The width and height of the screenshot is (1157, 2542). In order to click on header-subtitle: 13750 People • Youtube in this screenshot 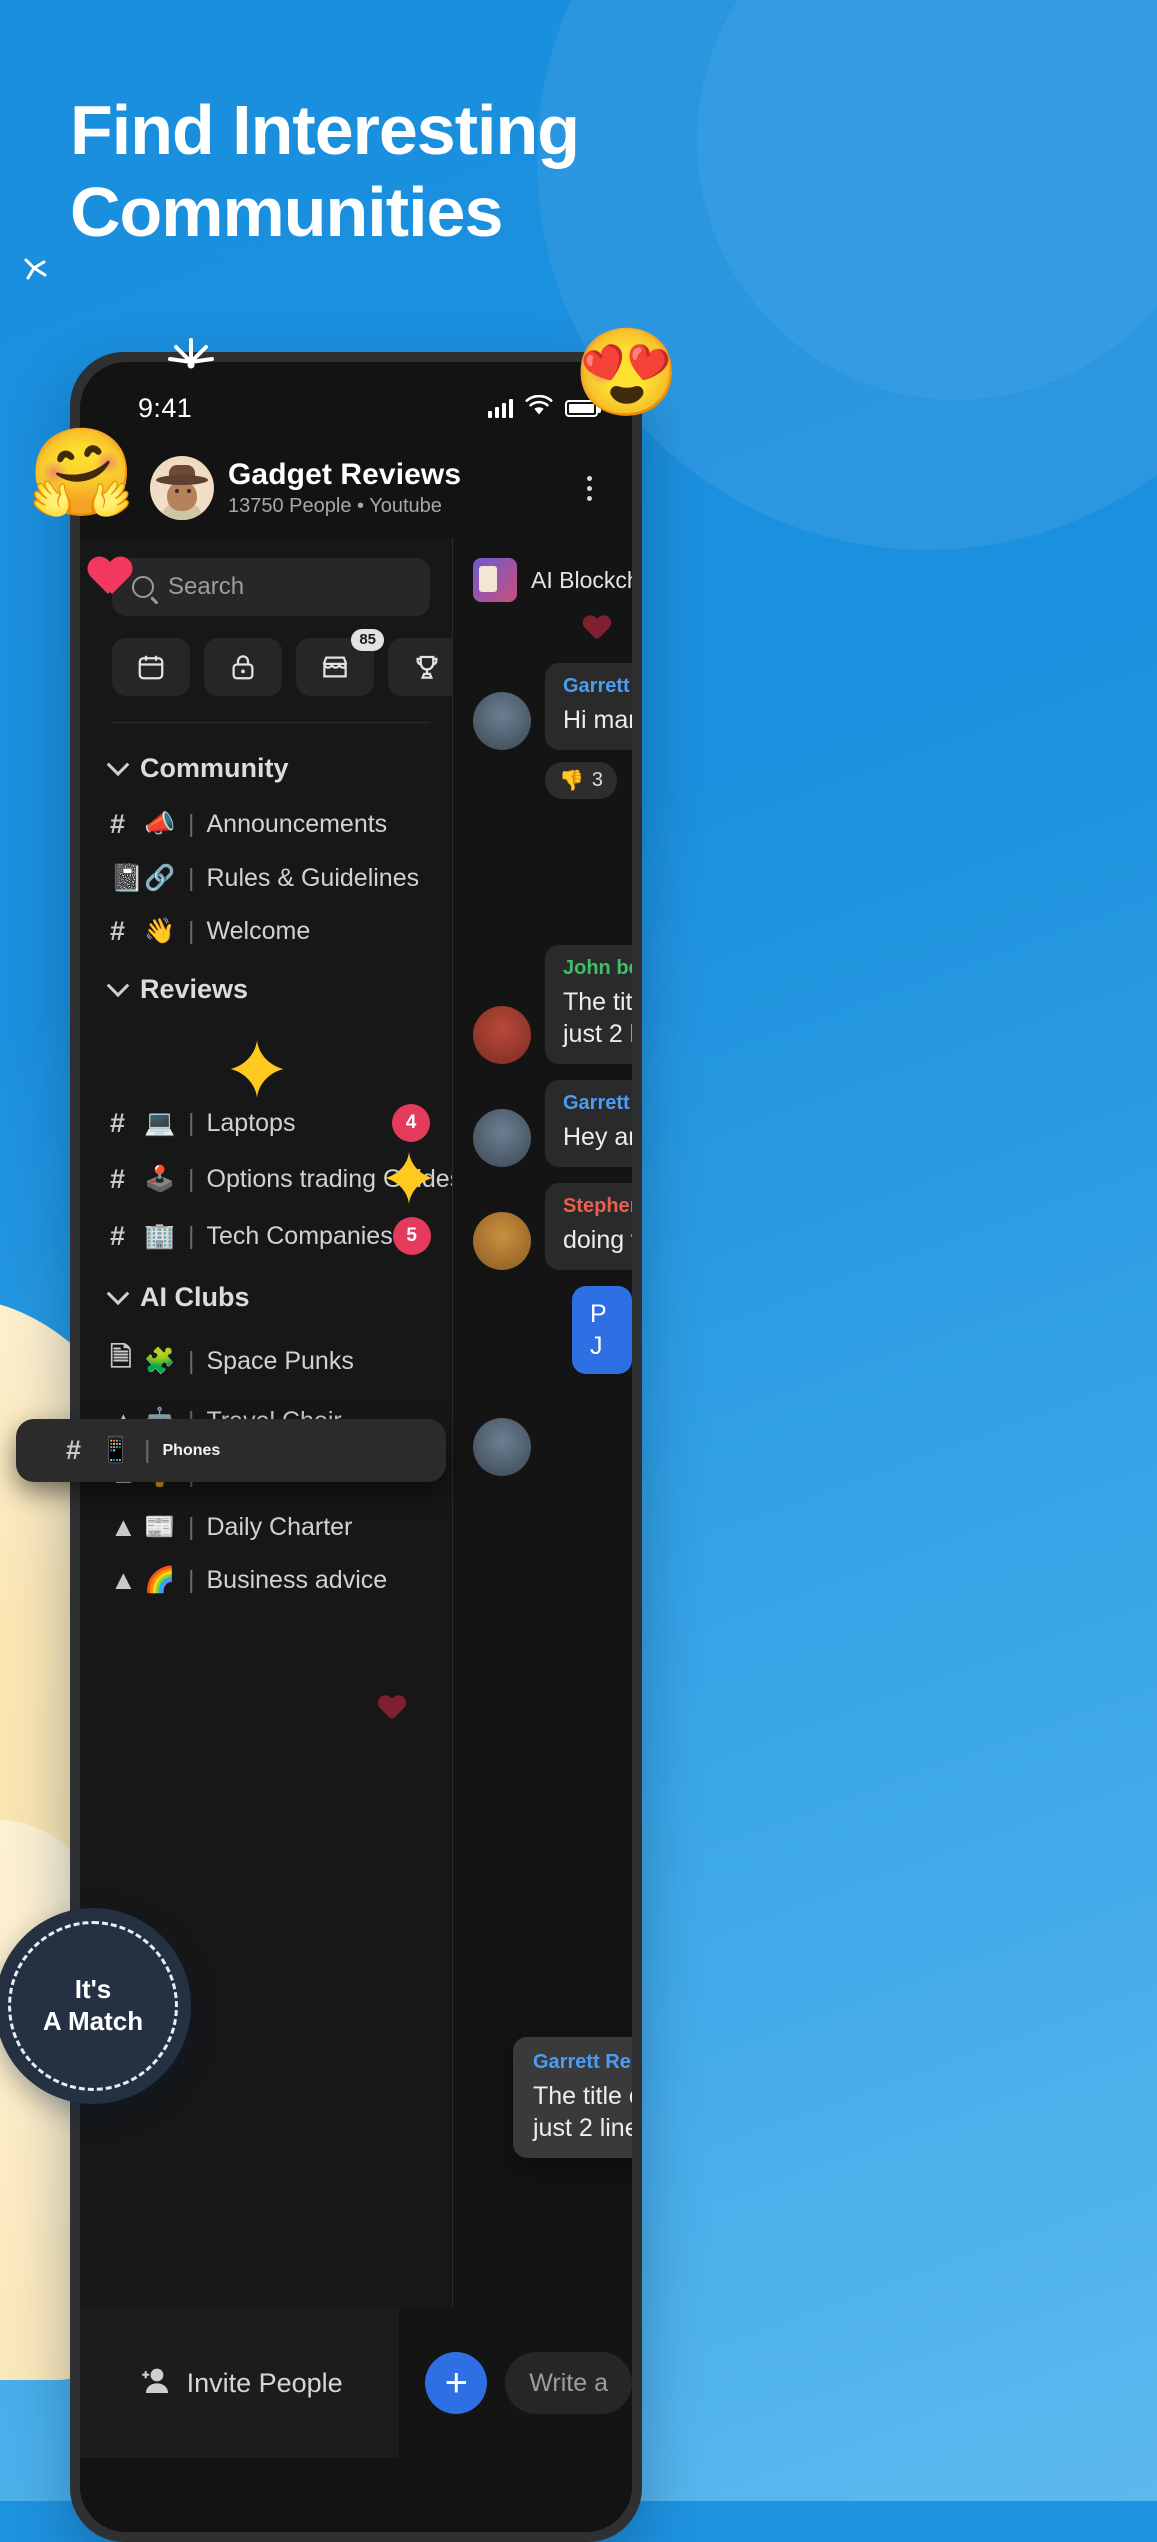, I will do `click(335, 506)`.